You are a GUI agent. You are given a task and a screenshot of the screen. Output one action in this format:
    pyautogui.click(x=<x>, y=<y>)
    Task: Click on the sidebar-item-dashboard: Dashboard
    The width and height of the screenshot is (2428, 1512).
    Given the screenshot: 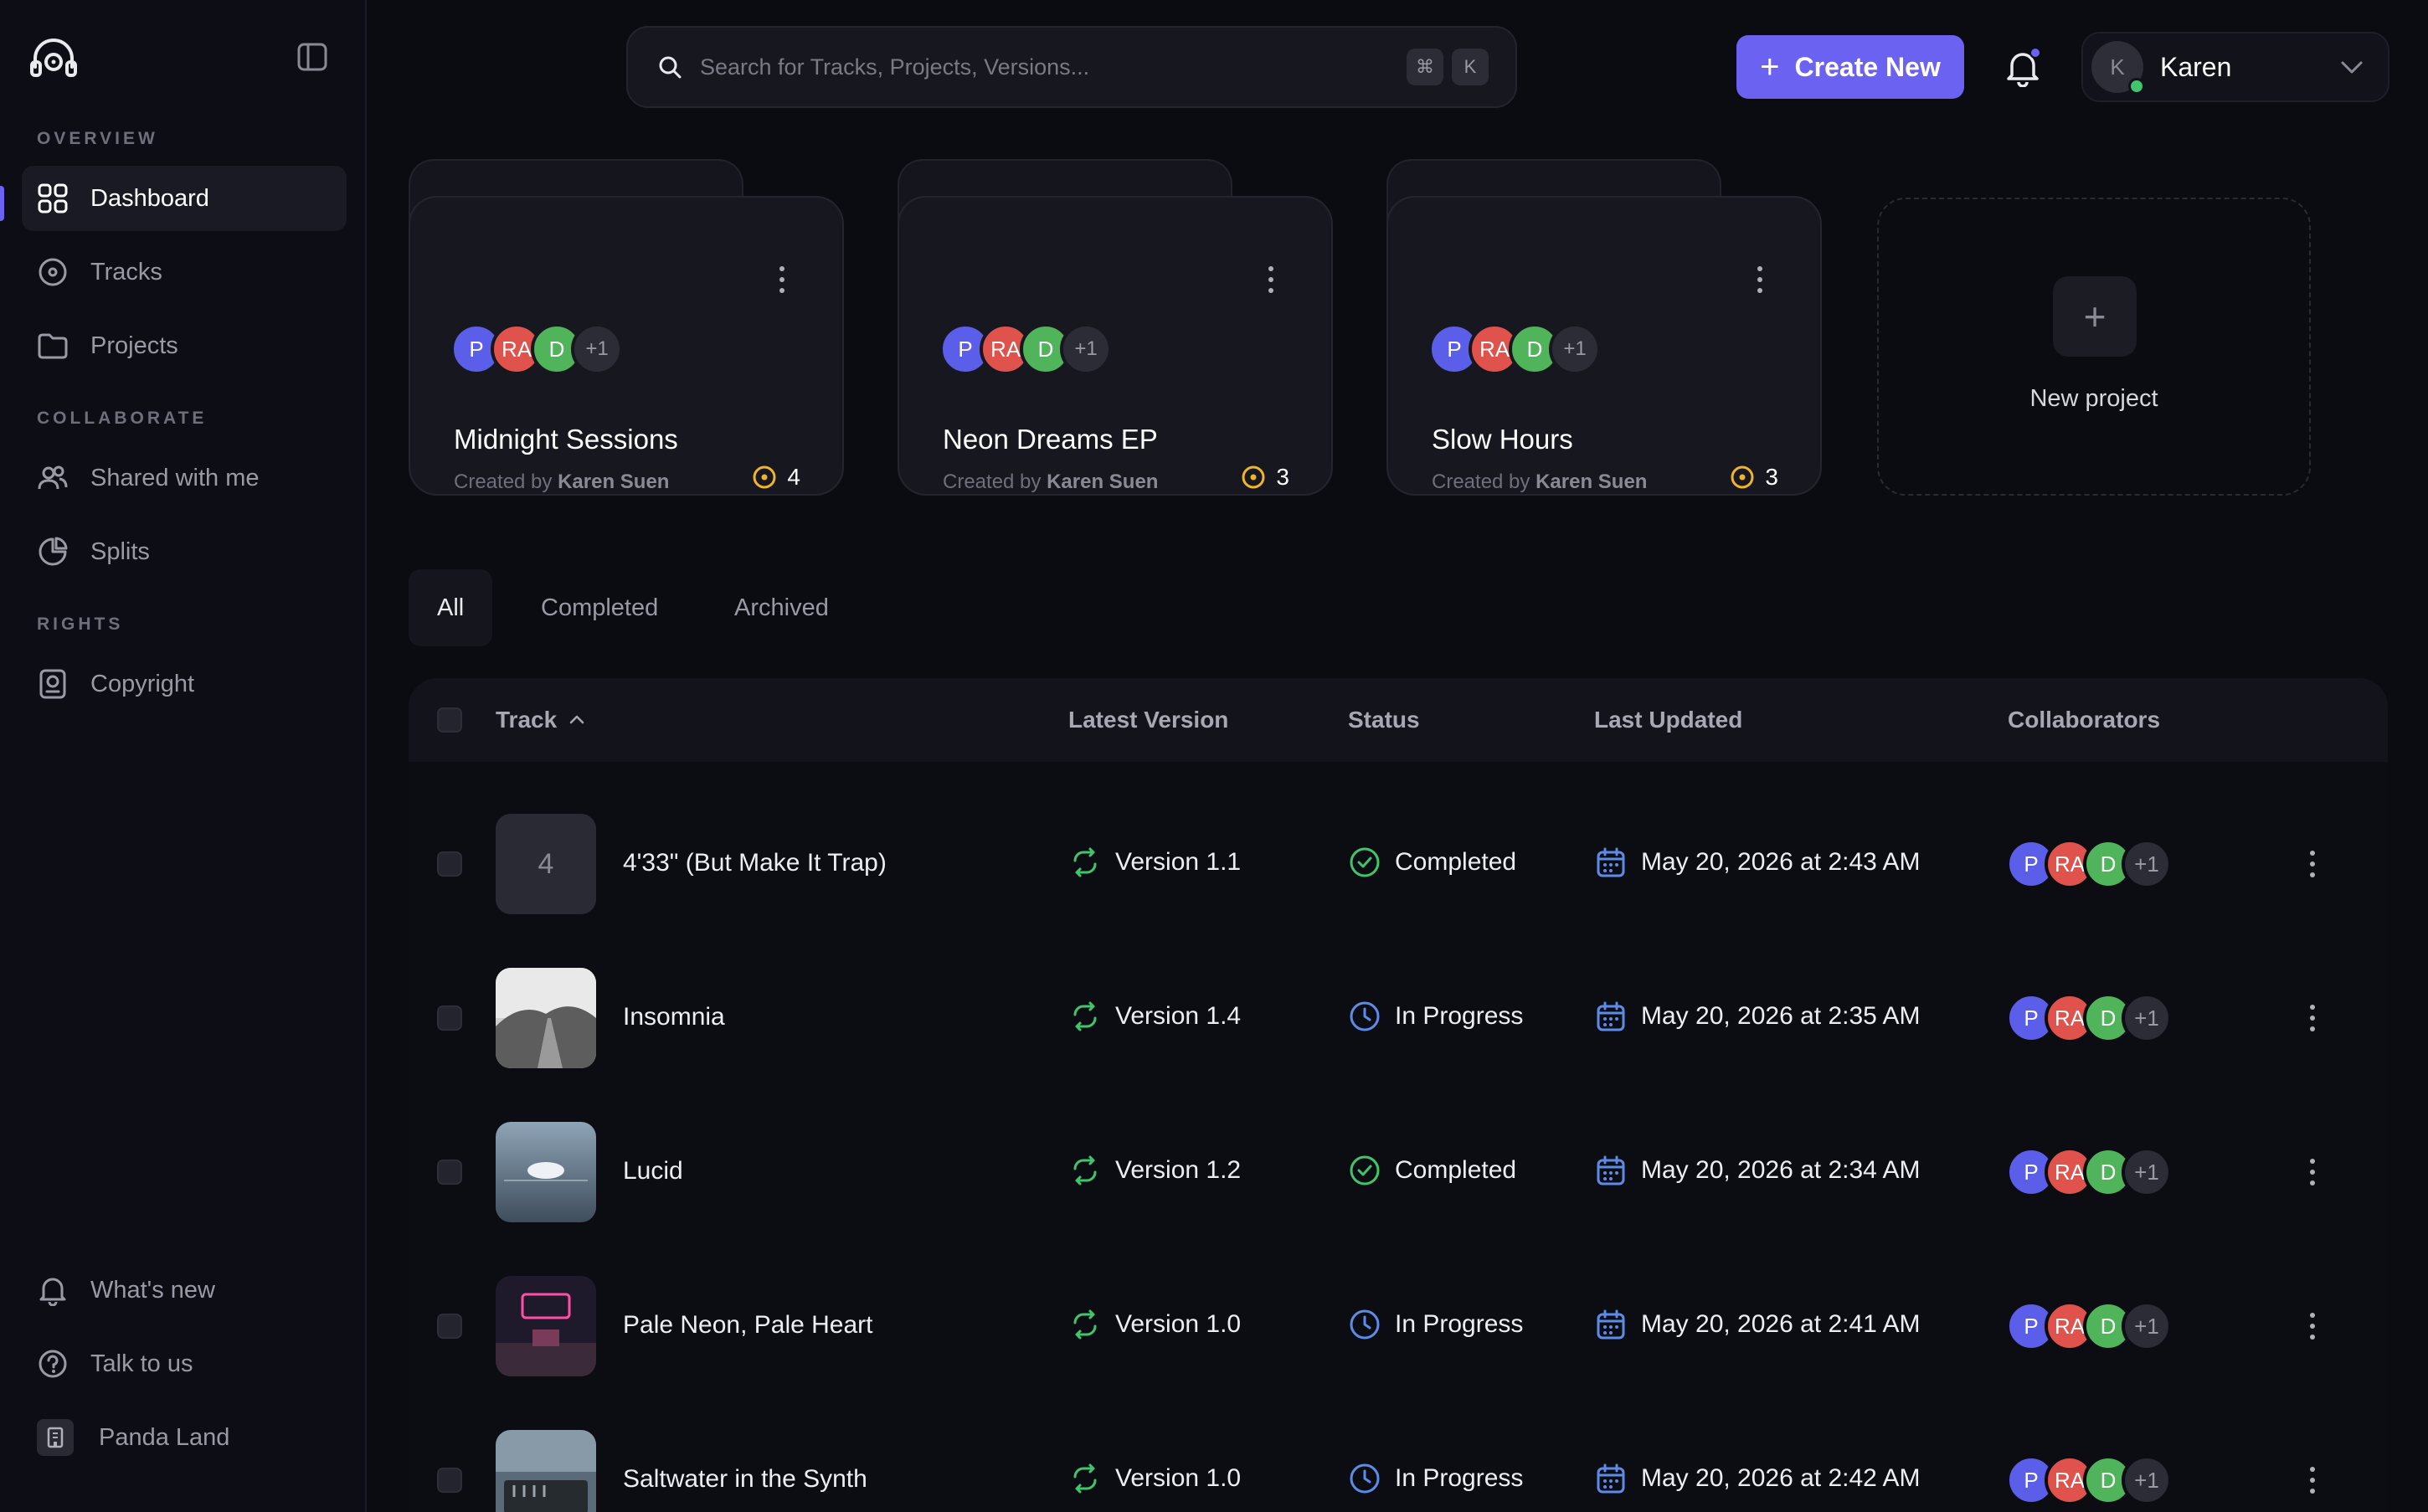 What is the action you would take?
    pyautogui.click(x=184, y=199)
    